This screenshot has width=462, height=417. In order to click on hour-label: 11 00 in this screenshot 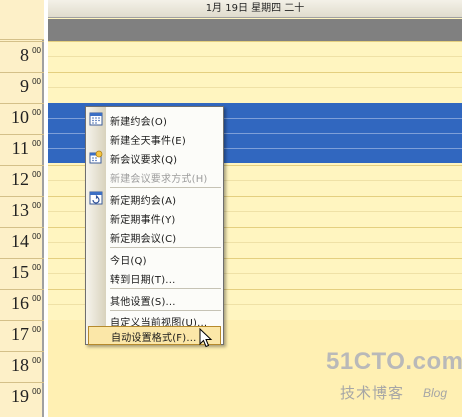, I will do `click(22, 149)`.